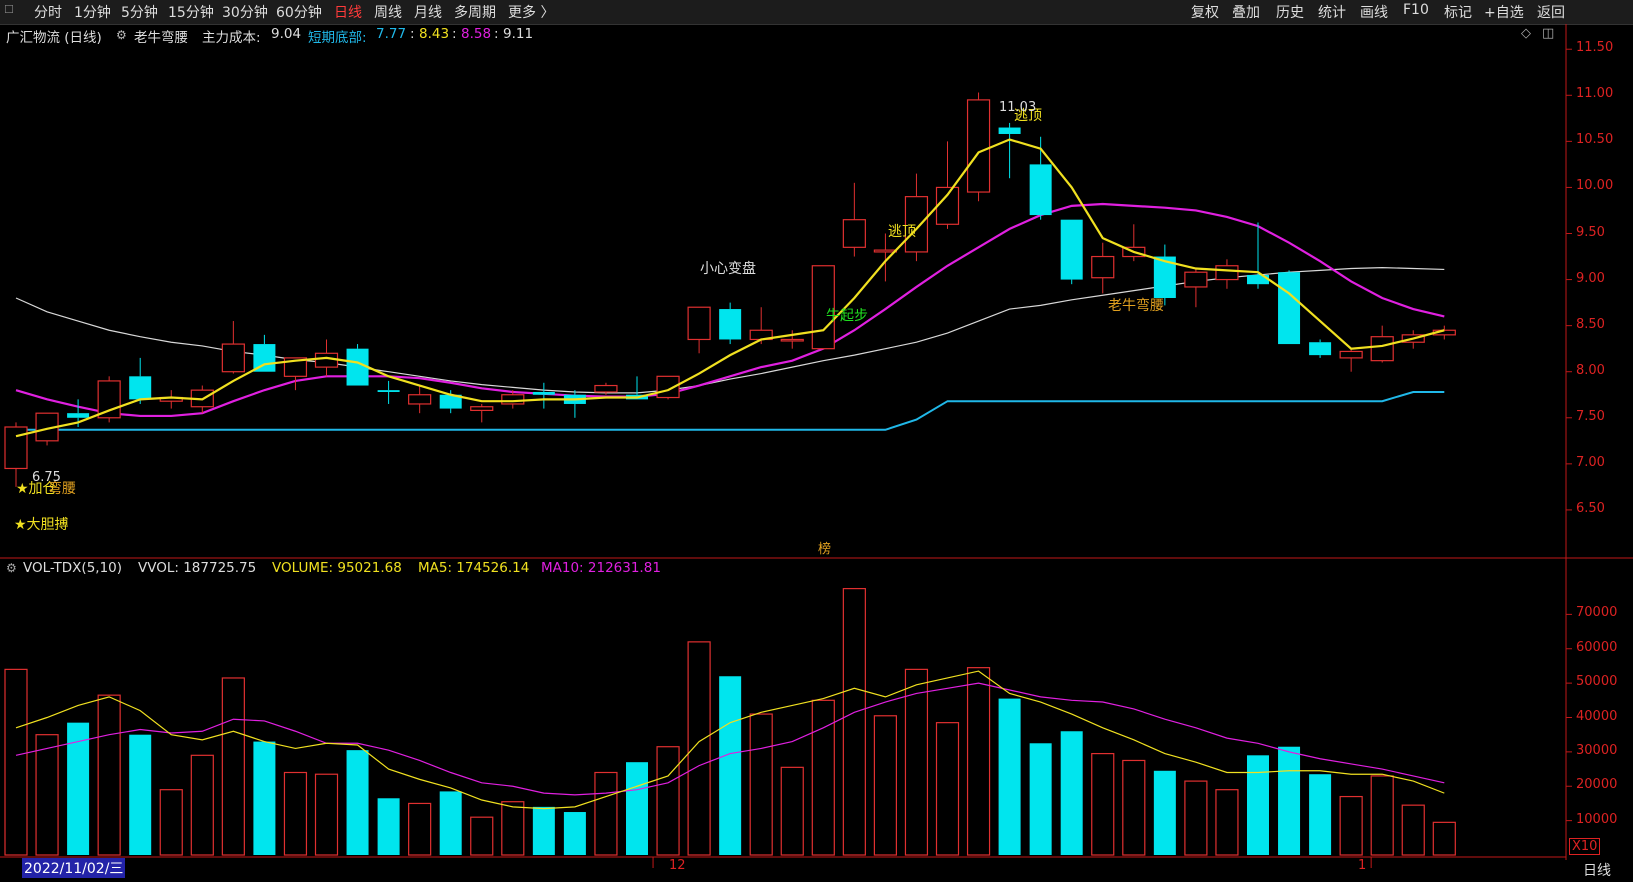 The height and width of the screenshot is (882, 1633). What do you see at coordinates (1597, 785) in the screenshot?
I see `volume-tick-label: 20000` at bounding box center [1597, 785].